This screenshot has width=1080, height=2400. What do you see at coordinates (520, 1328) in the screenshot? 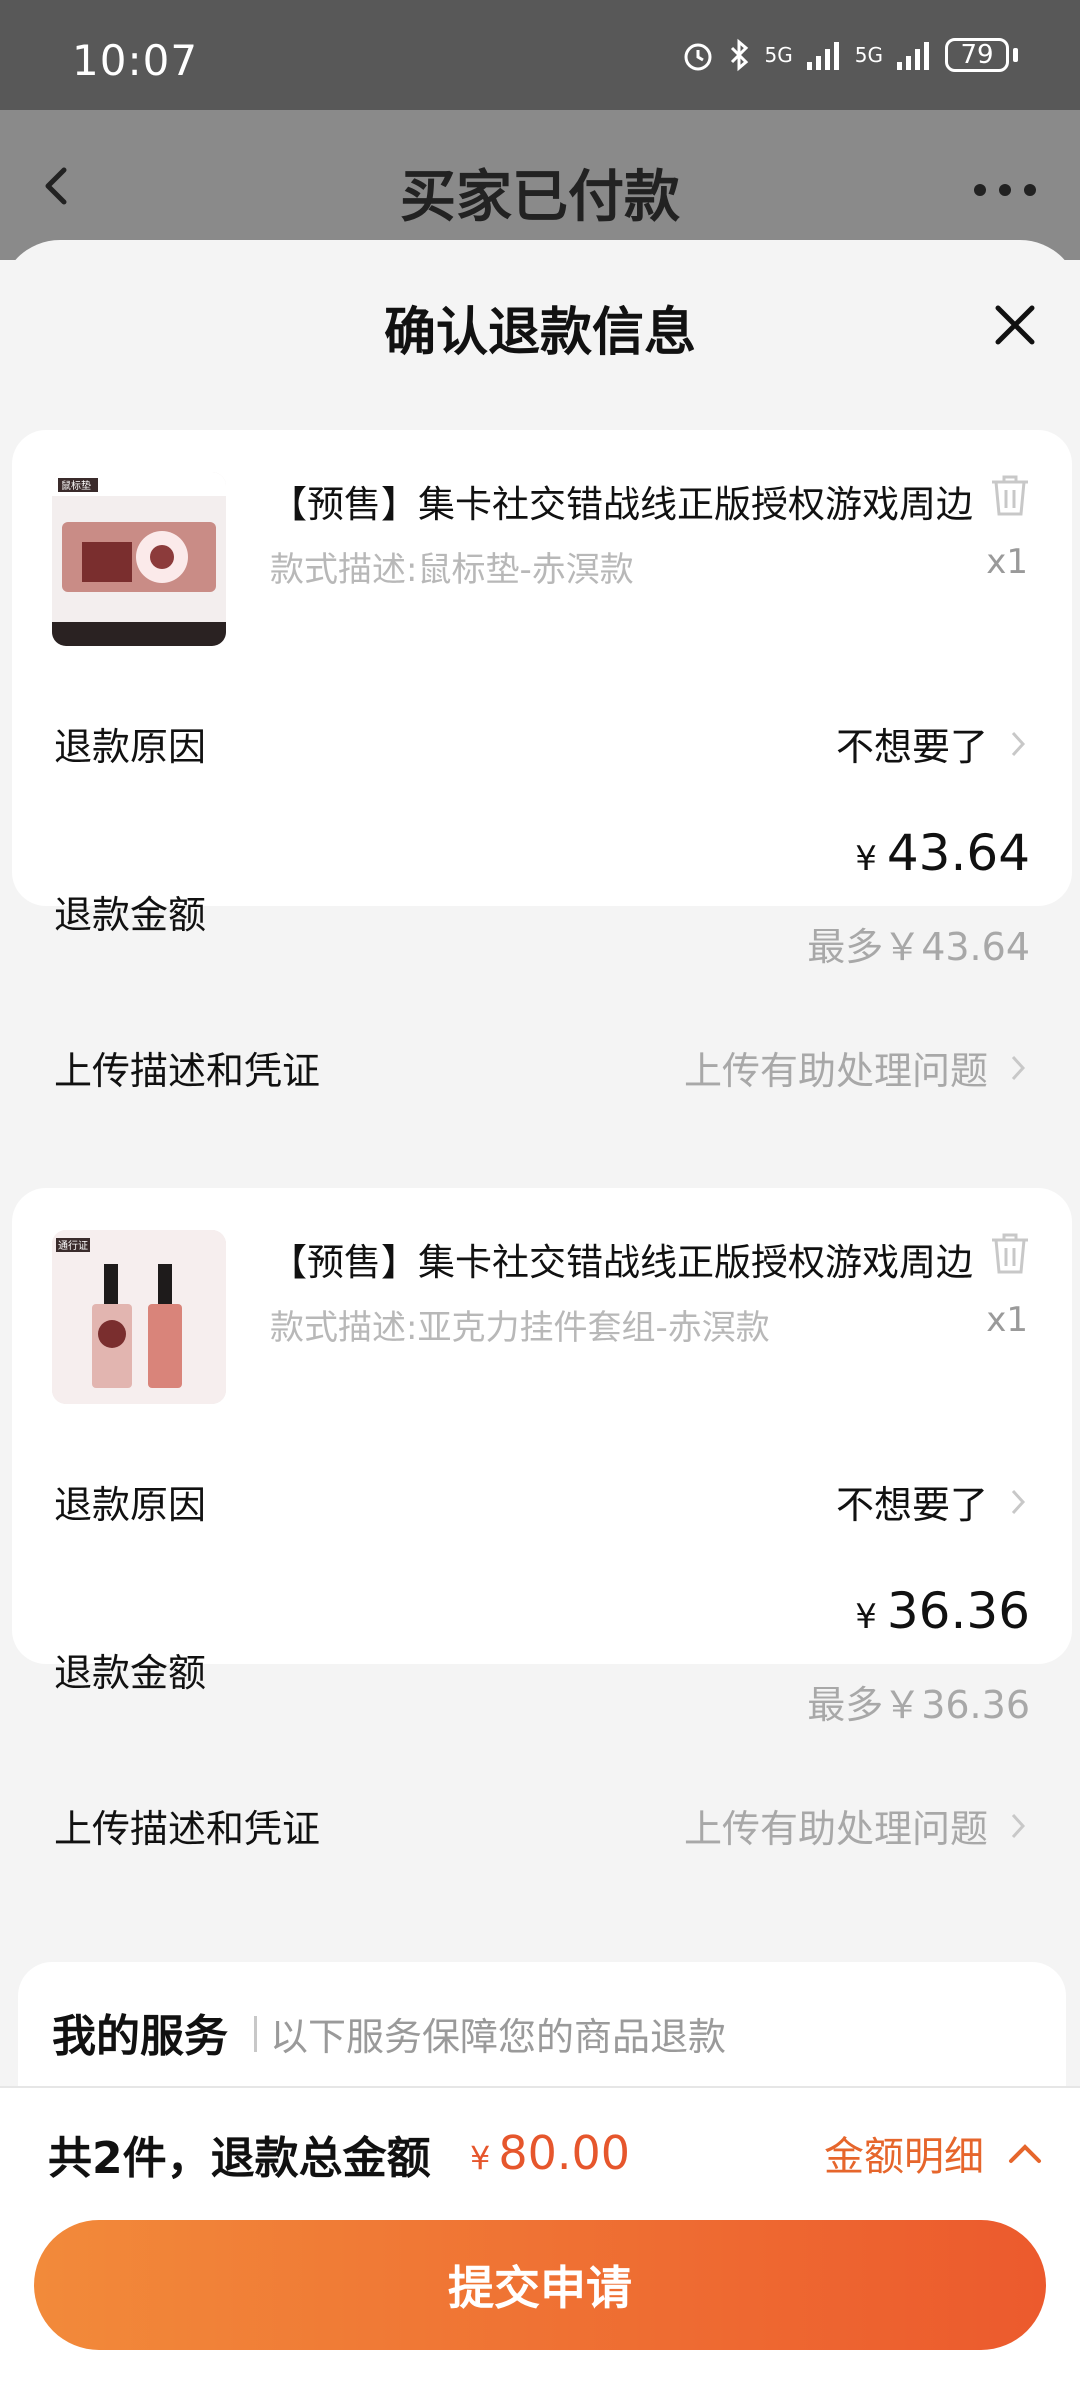
I see `product-variant: 款式描述:亚克力挂件套组-赤溟款` at bounding box center [520, 1328].